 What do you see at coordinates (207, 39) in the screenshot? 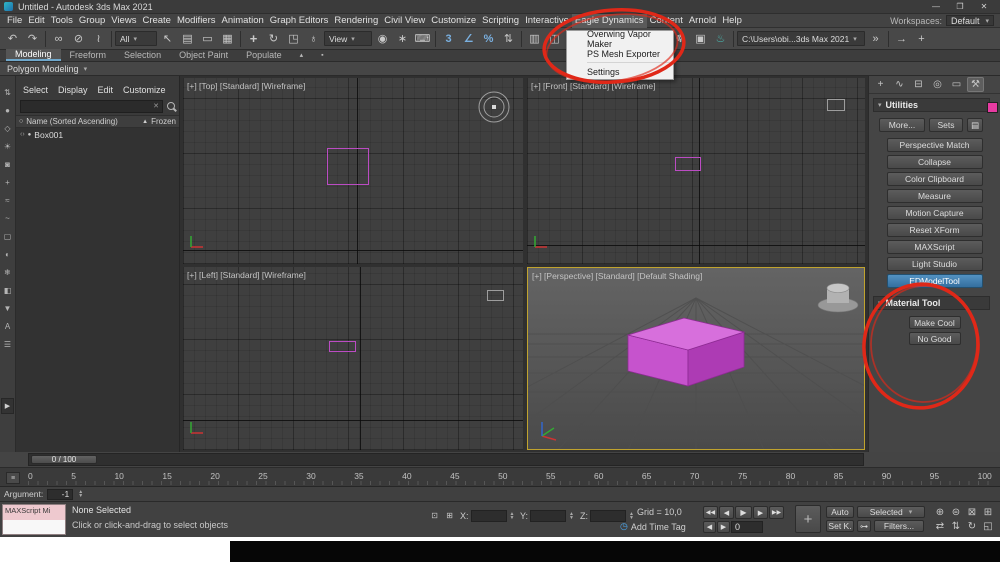
I see `rectangular-selection-region-icon: ▭` at bounding box center [207, 39].